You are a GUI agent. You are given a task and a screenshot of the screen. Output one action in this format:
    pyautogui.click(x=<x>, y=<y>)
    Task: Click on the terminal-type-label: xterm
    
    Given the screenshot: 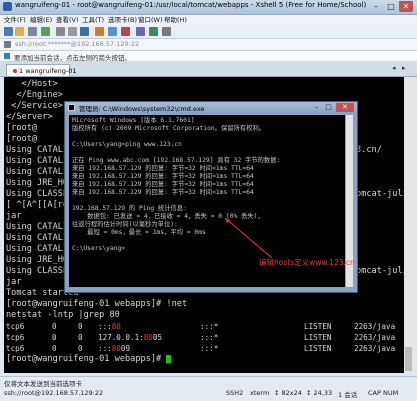 What is the action you would take?
    pyautogui.click(x=260, y=393)
    